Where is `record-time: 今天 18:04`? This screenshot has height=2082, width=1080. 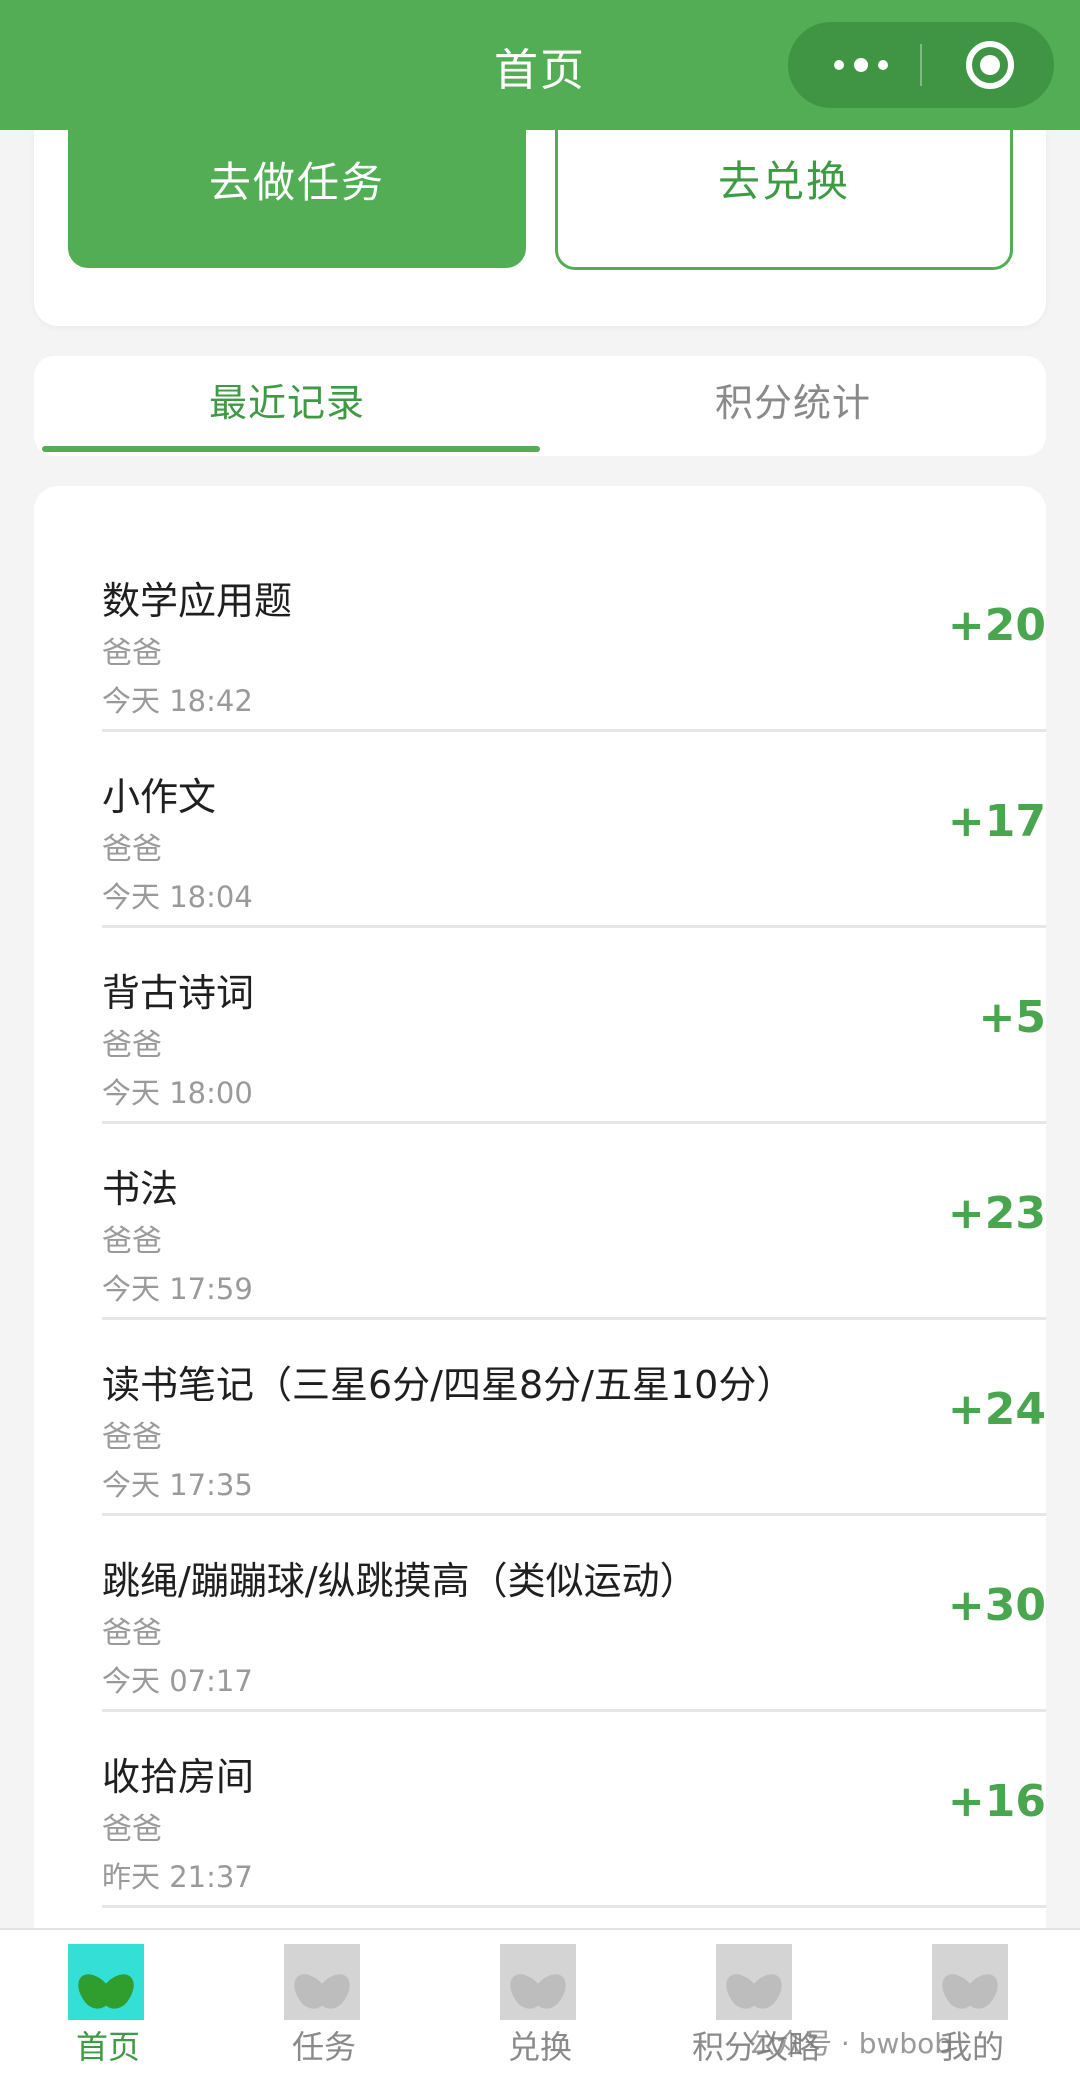 record-time: 今天 18:04 is located at coordinates (177, 897).